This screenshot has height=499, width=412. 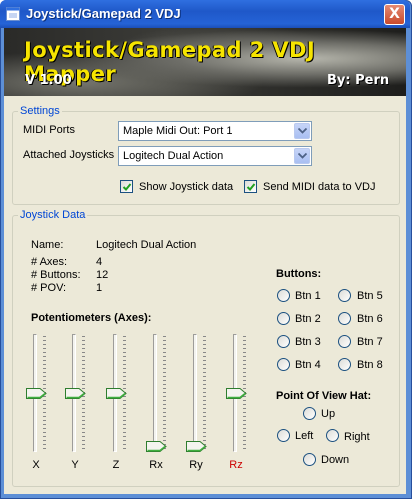 I want to click on pov-up-label: Up, so click(x=328, y=414).